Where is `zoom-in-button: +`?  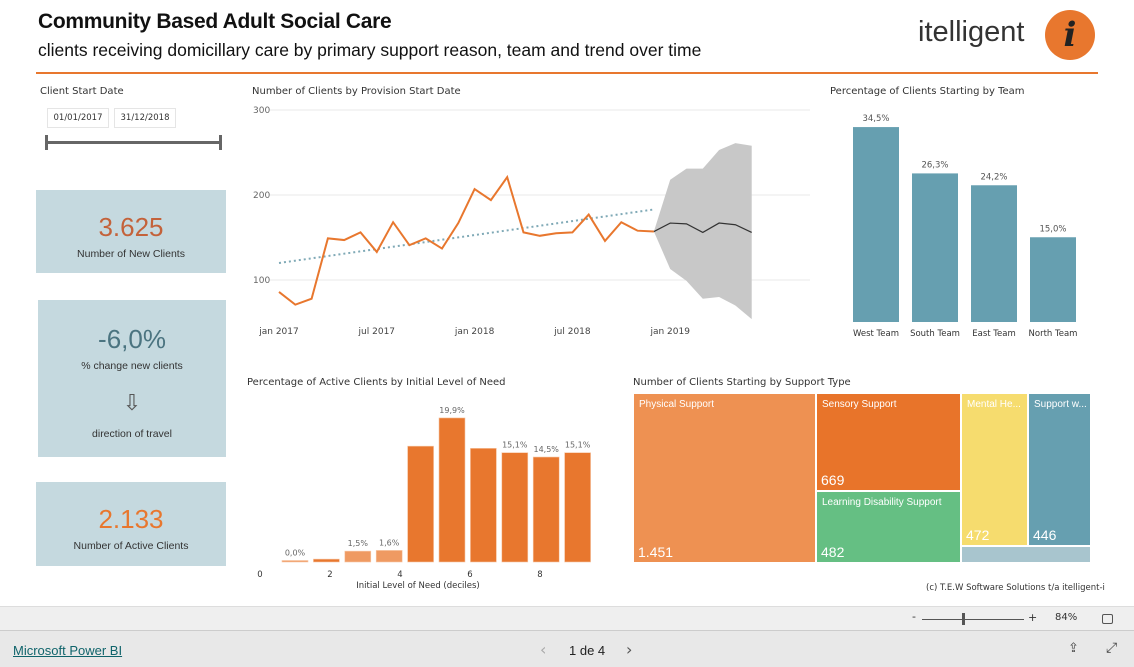
zoom-in-button: + is located at coordinates (1032, 617).